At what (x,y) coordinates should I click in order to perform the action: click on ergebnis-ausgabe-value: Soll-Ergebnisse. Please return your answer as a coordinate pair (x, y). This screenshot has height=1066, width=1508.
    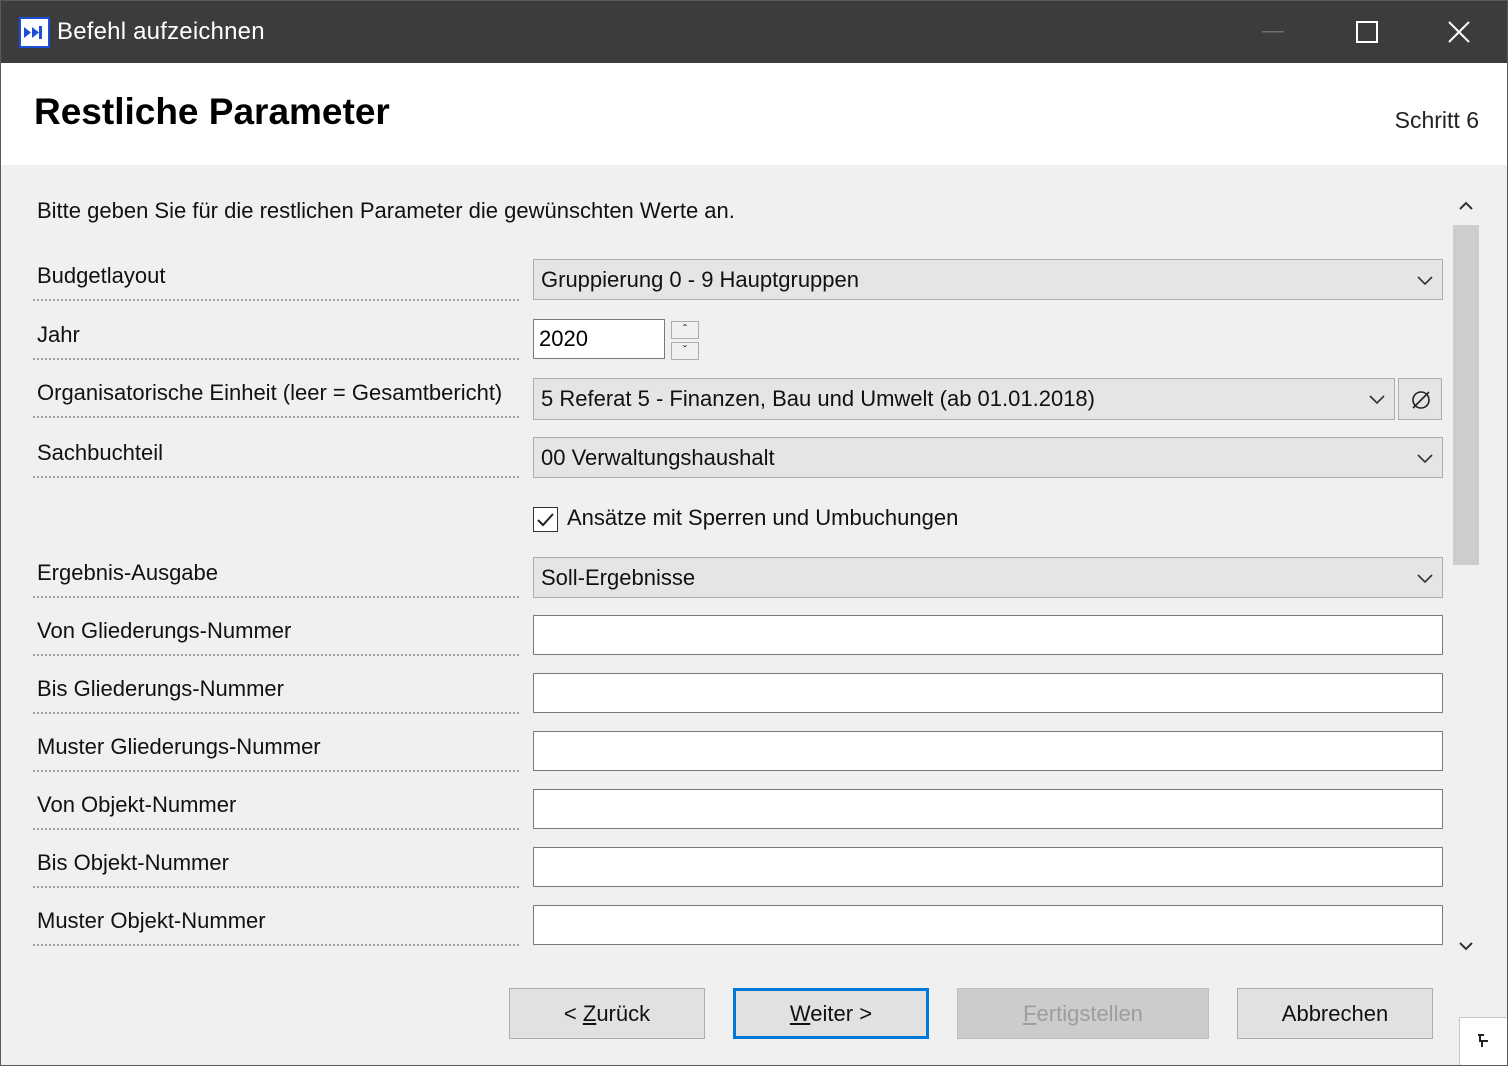
    Looking at the image, I should click on (618, 577).